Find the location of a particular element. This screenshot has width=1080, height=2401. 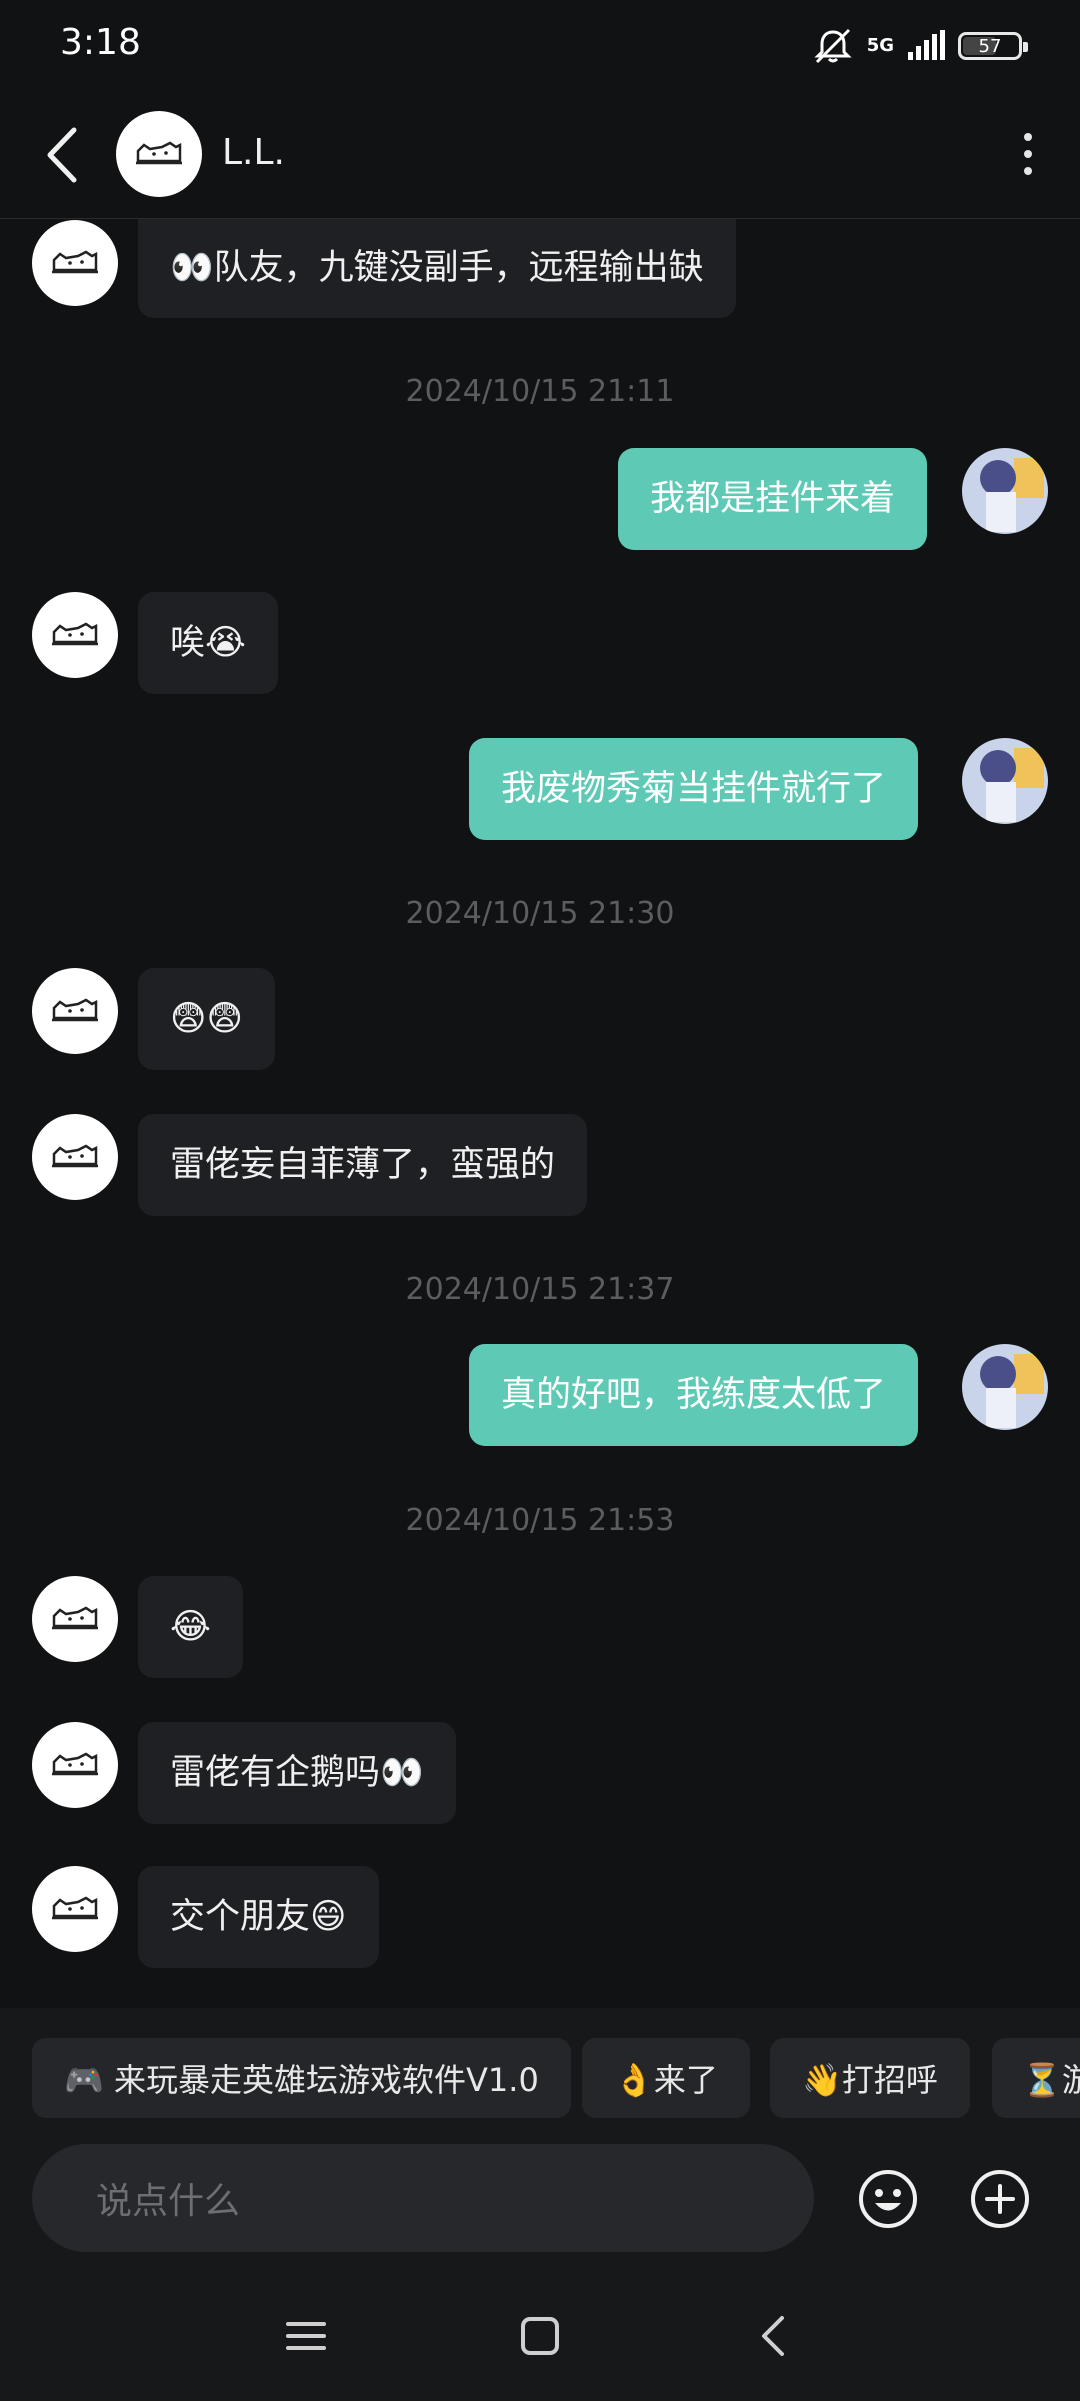

message-bubble: 😂 is located at coordinates (190, 1627).